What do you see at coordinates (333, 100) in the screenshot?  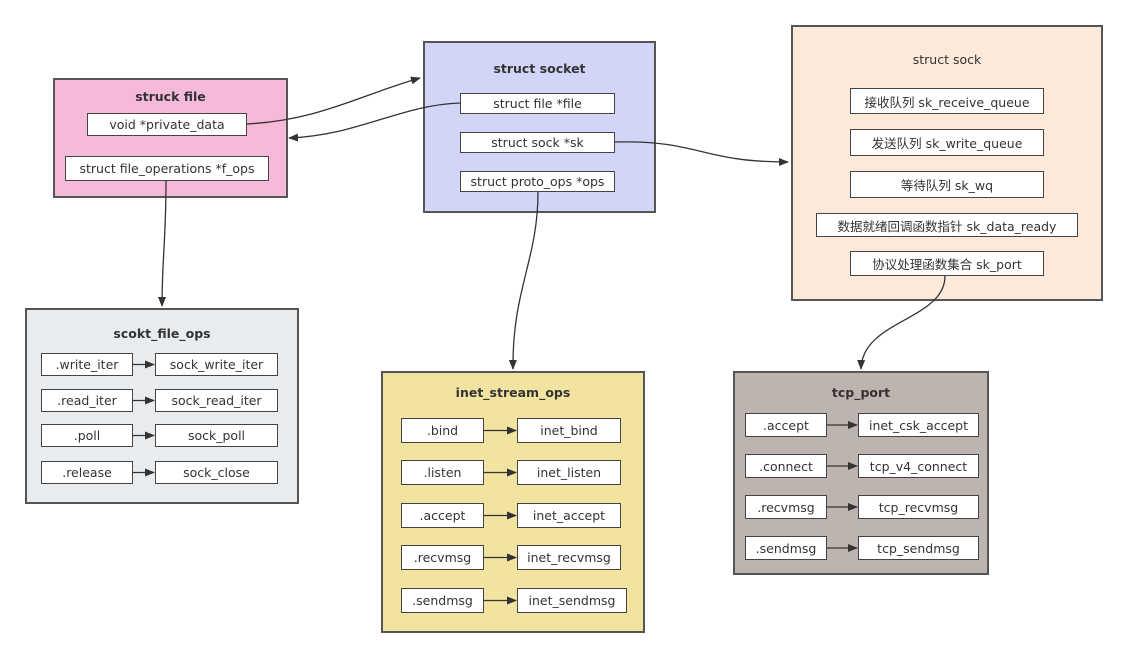 I see `arrow-private-data-to-socket` at bounding box center [333, 100].